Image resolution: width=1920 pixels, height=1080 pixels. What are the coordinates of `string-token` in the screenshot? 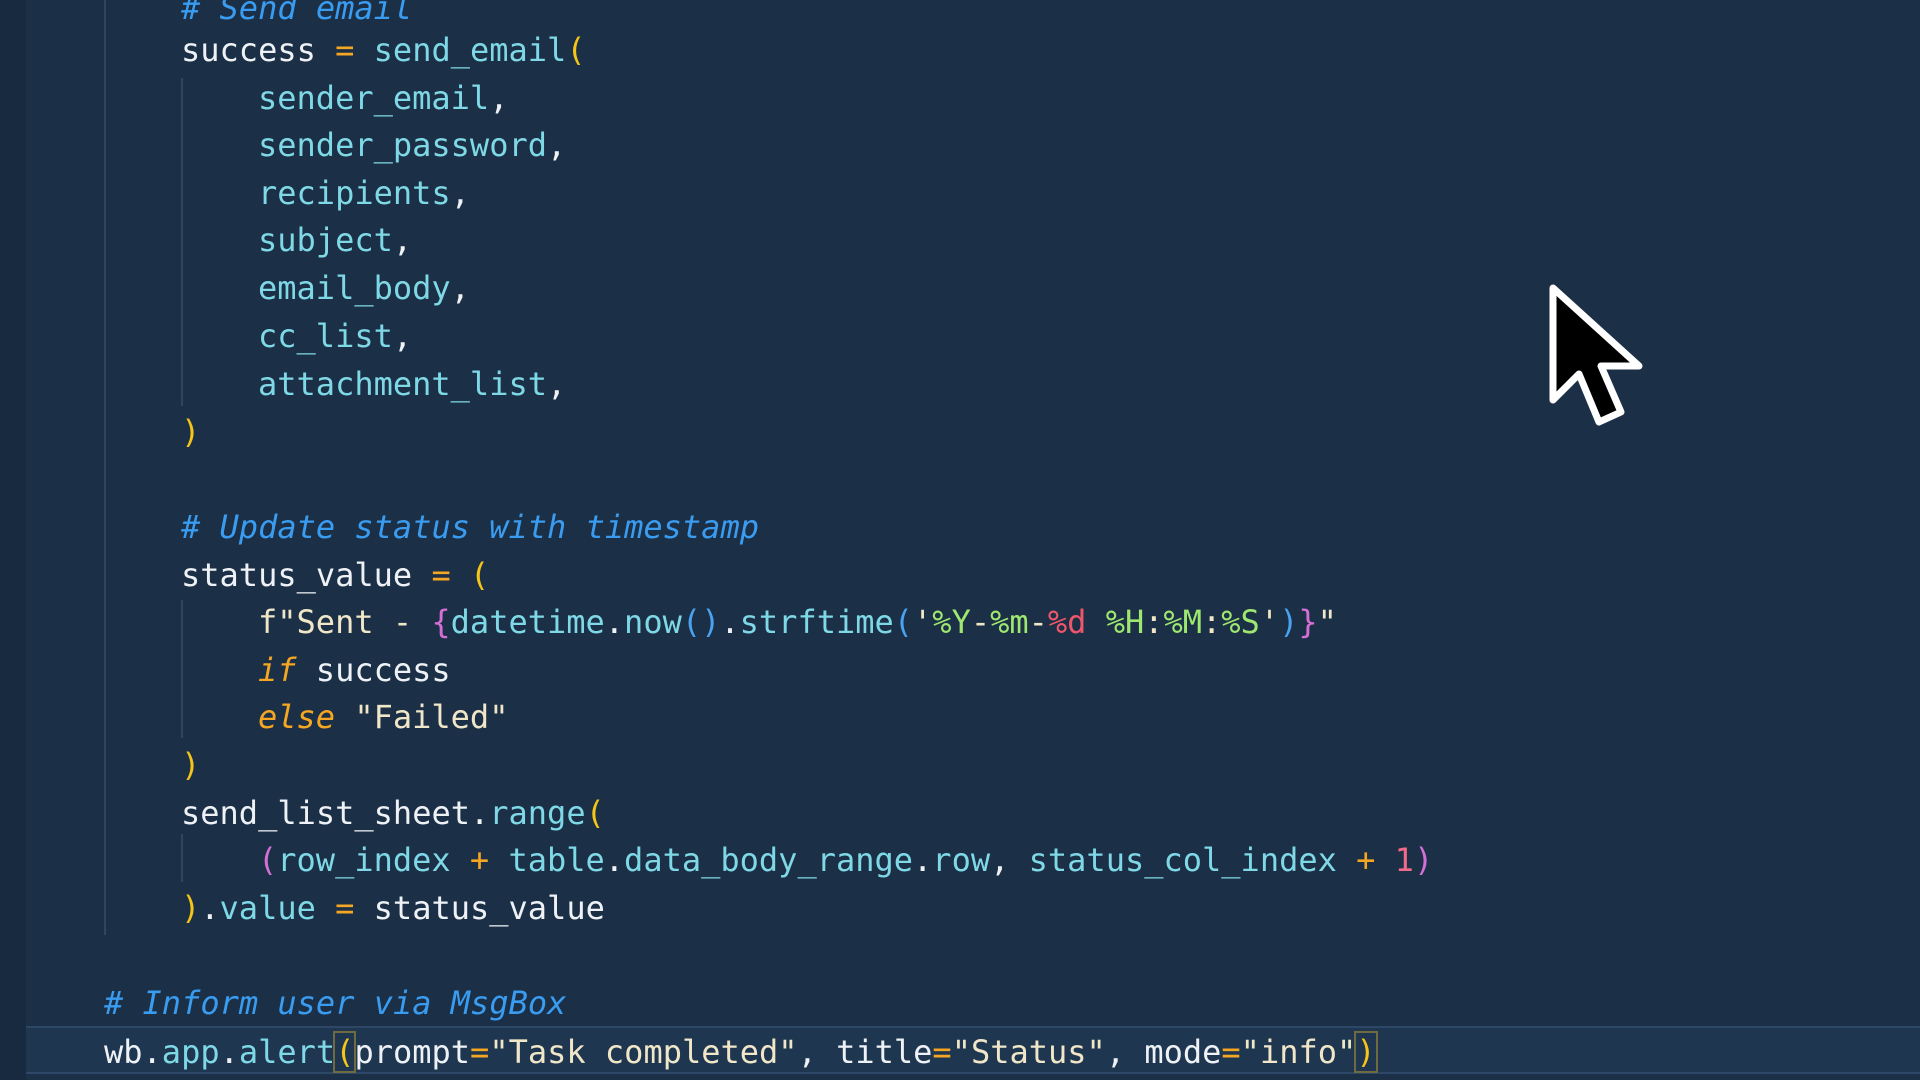 It's located at (1095, 622).